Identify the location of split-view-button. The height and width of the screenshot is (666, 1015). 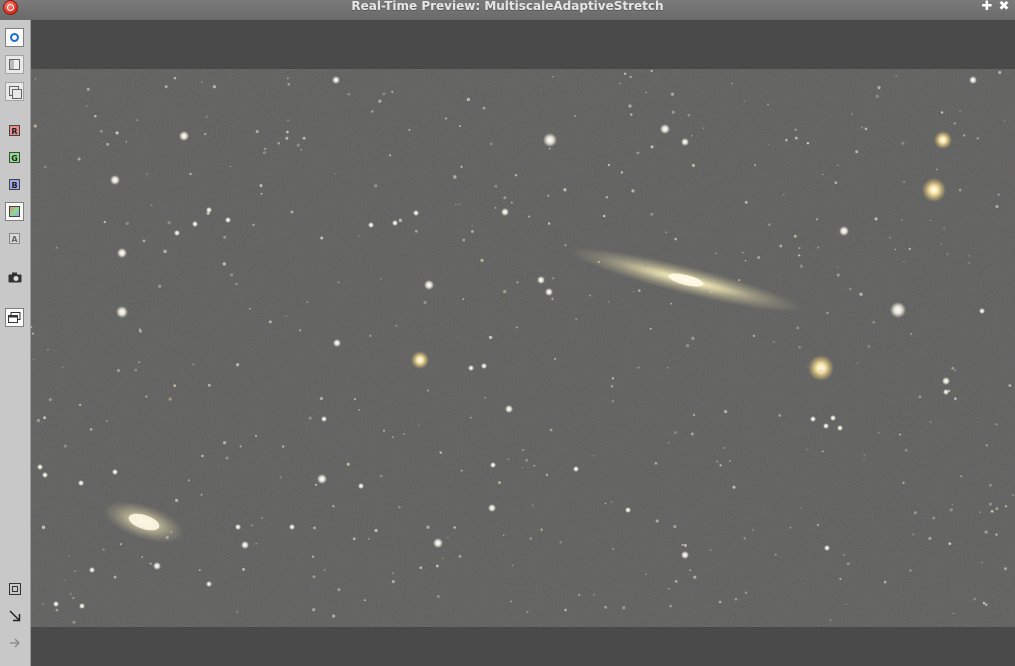
(14, 64).